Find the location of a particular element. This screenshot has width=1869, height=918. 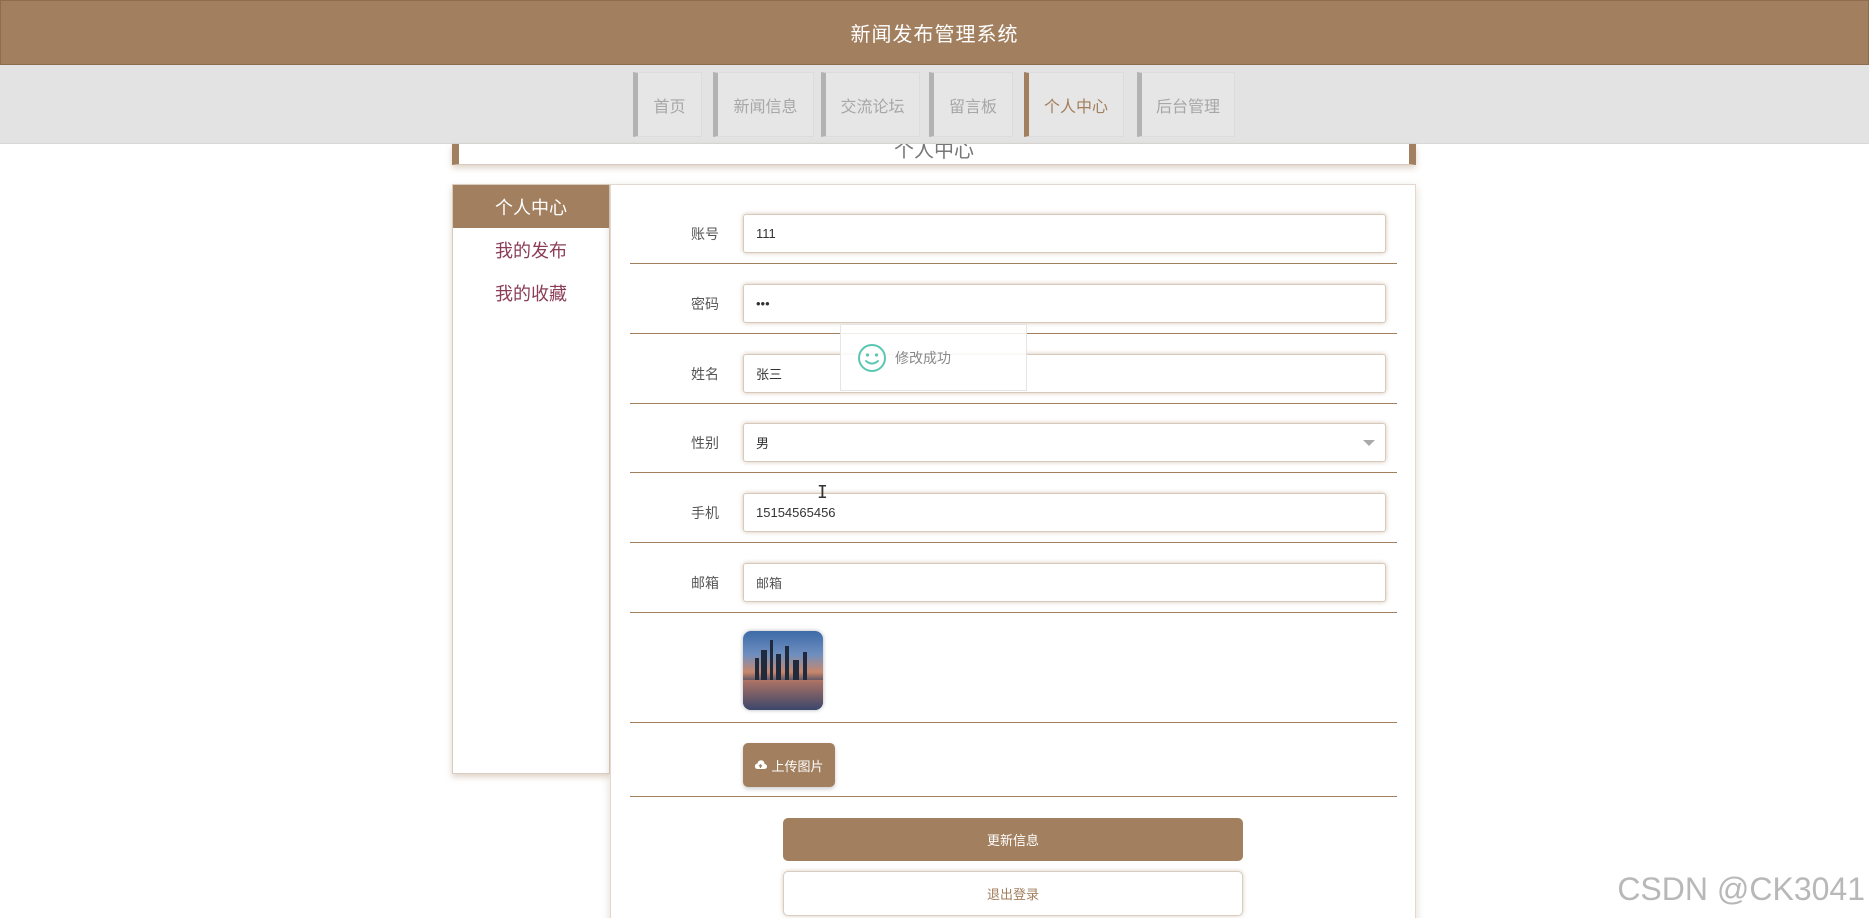

sidebar-item-my-posts: 我的发布 is located at coordinates (531, 249).